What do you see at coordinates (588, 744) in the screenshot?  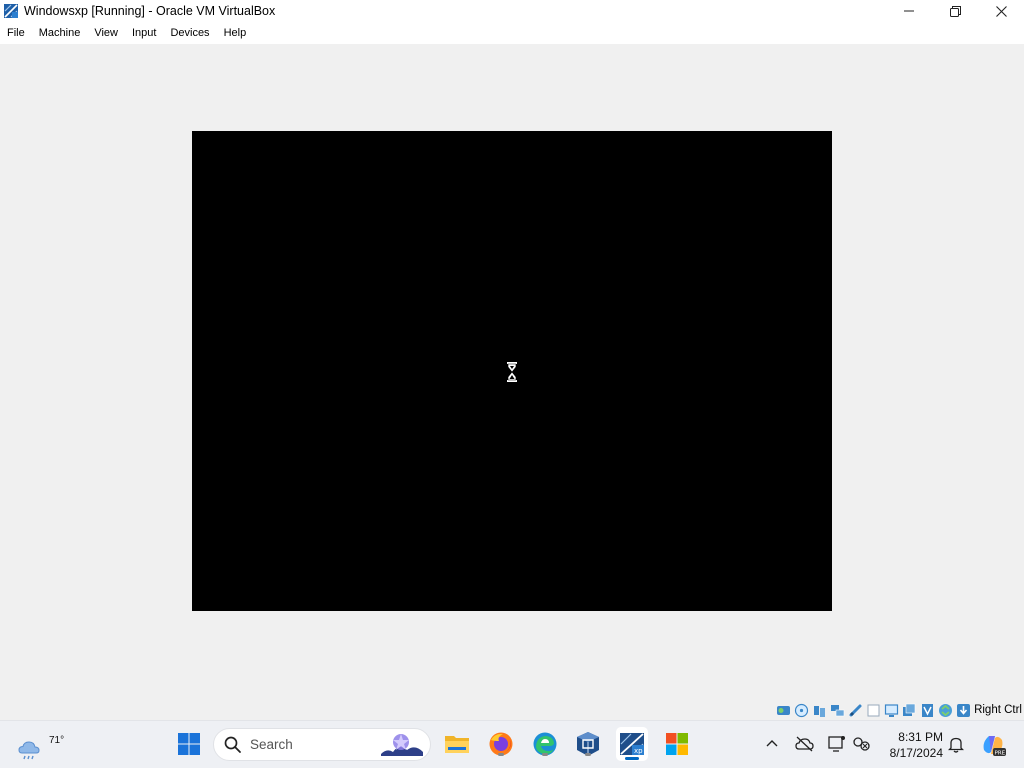 I see `virtualbox-button` at bounding box center [588, 744].